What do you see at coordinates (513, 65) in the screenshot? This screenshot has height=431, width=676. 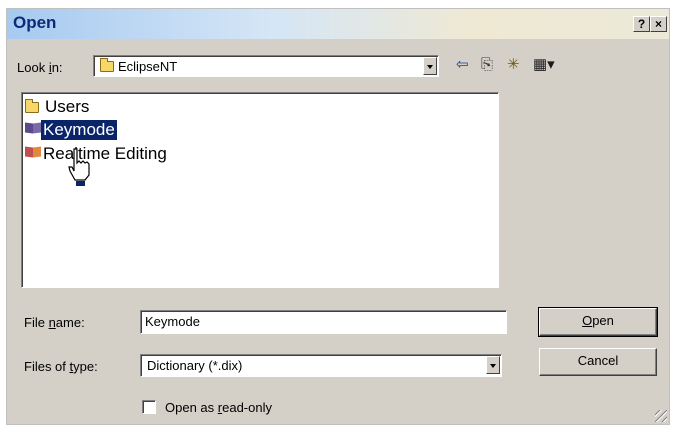 I see `new-folder-icon: ✳` at bounding box center [513, 65].